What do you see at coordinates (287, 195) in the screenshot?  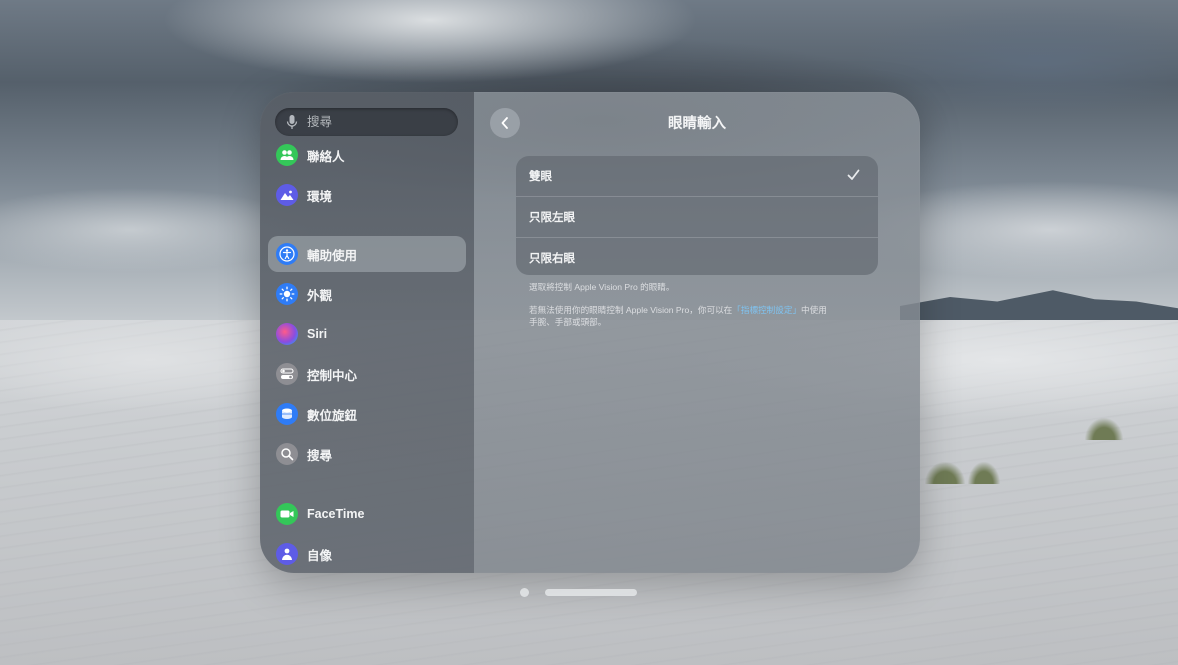 I see `environments-icon` at bounding box center [287, 195].